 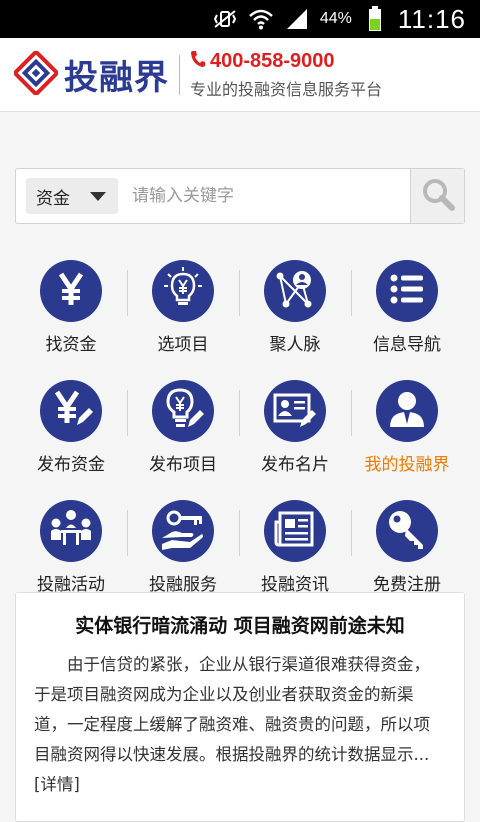 What do you see at coordinates (36, 73) in the screenshot?
I see `logo-mark-icon` at bounding box center [36, 73].